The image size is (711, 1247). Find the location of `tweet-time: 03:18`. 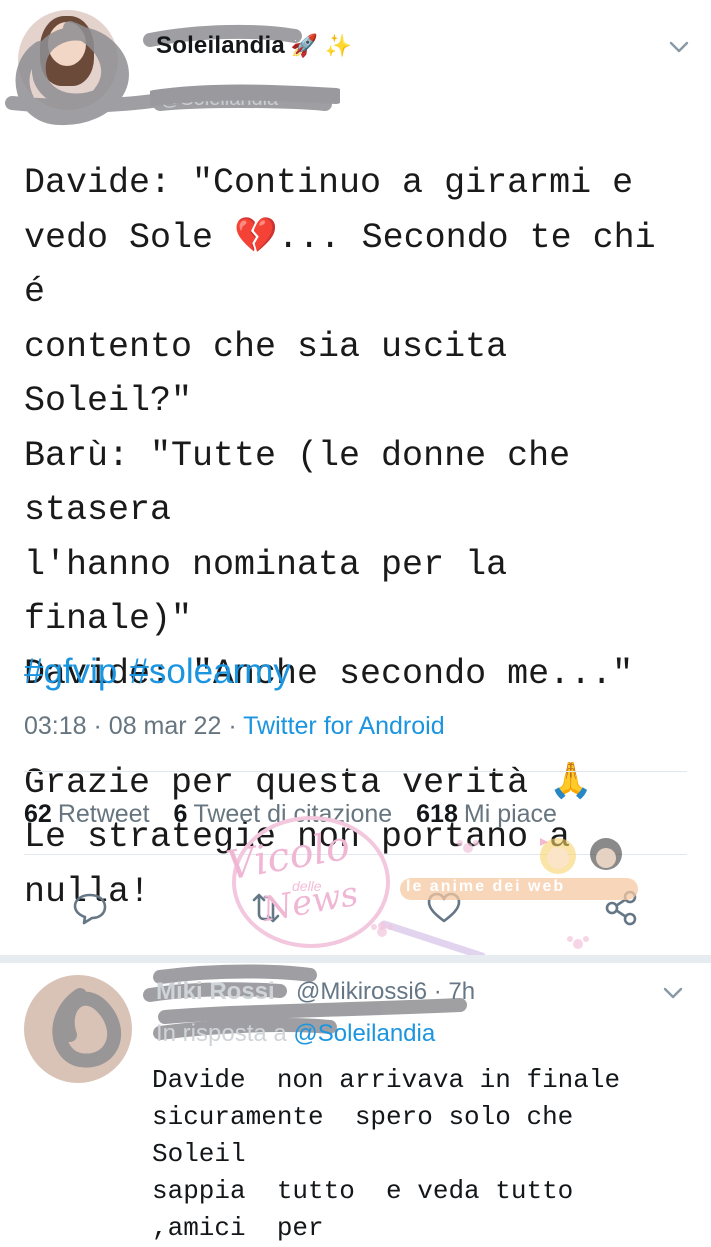

tweet-time: 03:18 is located at coordinates (55, 726).